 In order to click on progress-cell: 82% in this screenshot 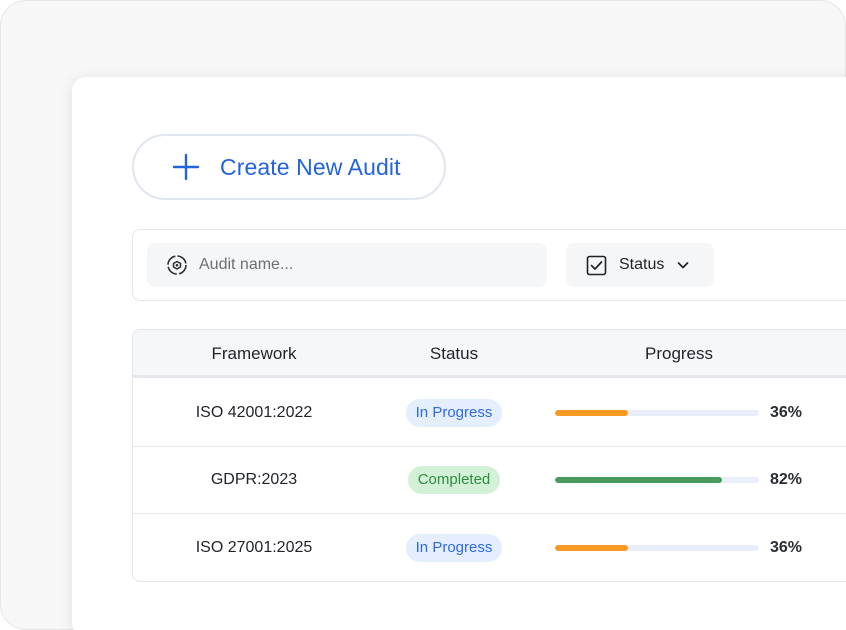, I will do `click(685, 480)`.